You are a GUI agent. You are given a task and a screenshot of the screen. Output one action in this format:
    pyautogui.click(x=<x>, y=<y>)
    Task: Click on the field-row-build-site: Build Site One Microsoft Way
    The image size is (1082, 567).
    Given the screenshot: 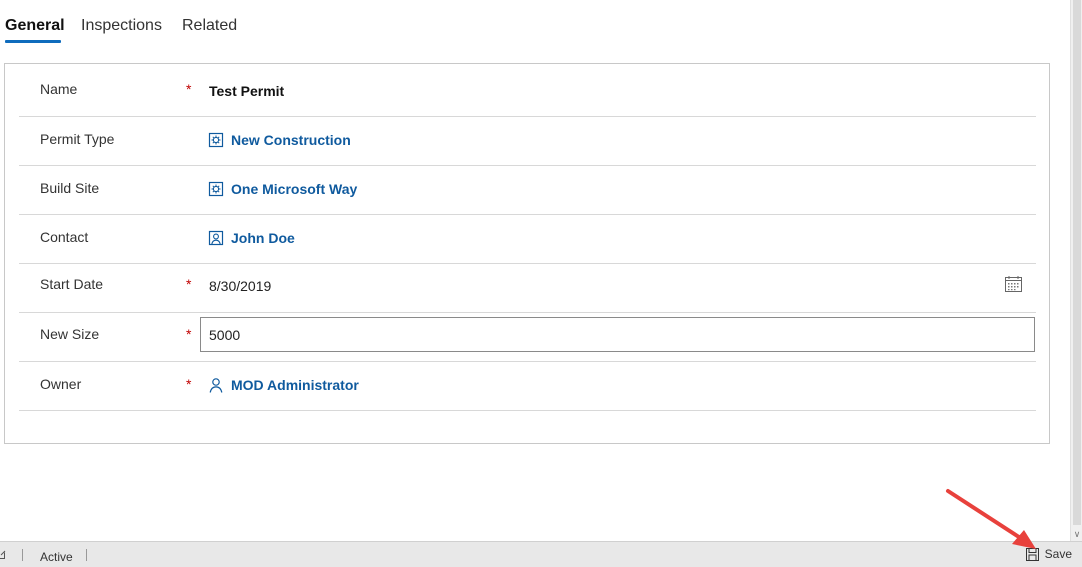 What is the action you would take?
    pyautogui.click(x=527, y=190)
    